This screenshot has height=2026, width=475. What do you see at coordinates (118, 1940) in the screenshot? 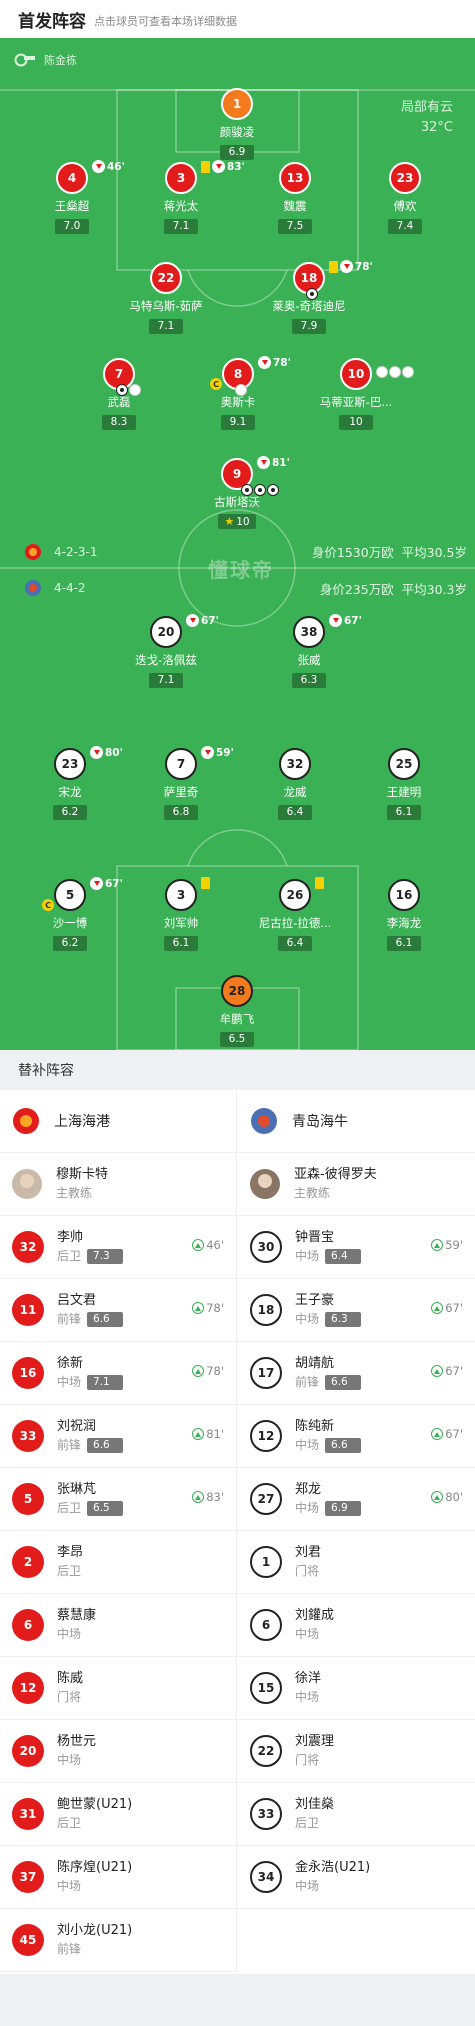
I see `bench-player: 45 刘小龙(U21) 前锋` at bounding box center [118, 1940].